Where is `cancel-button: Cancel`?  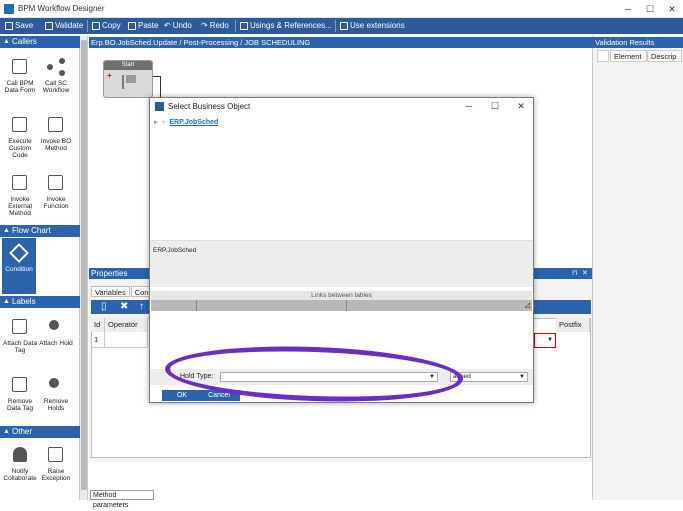 cancel-button: Cancel is located at coordinates (219, 395).